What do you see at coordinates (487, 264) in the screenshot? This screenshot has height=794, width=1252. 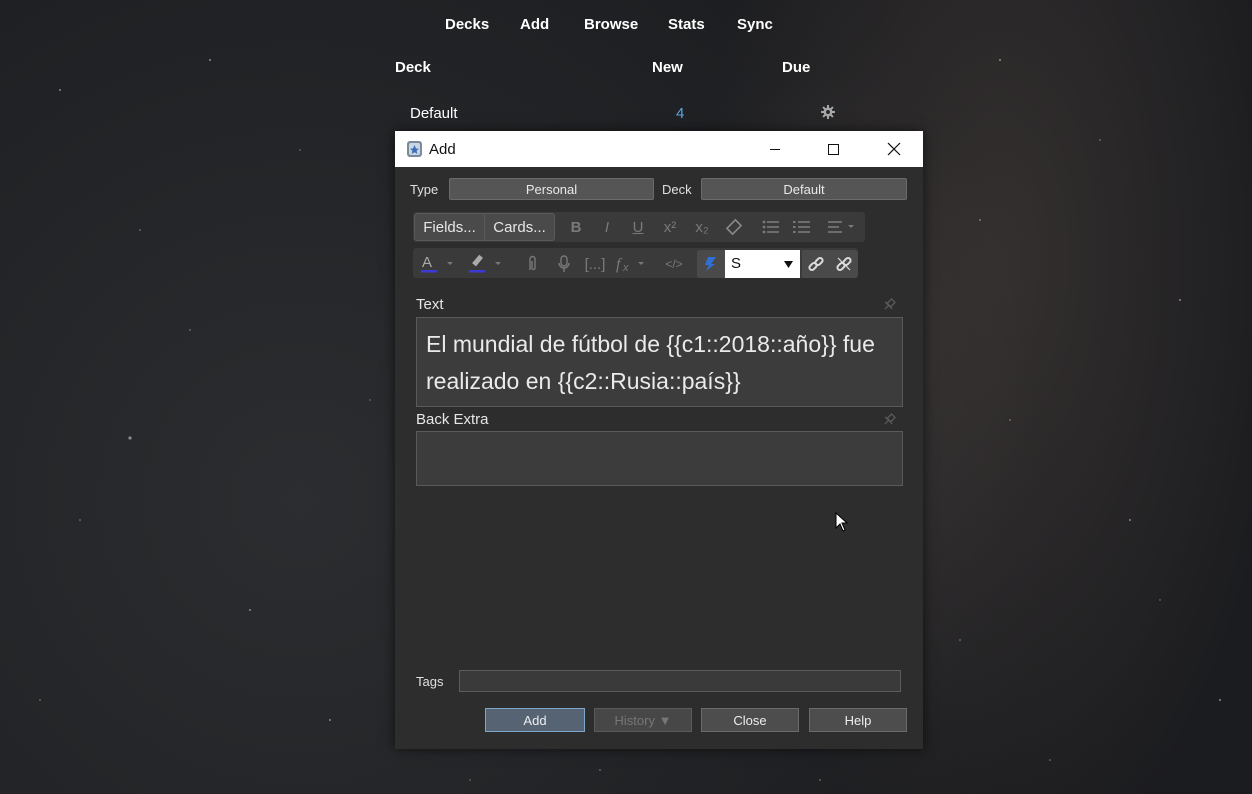 I see `highlight-icon` at bounding box center [487, 264].